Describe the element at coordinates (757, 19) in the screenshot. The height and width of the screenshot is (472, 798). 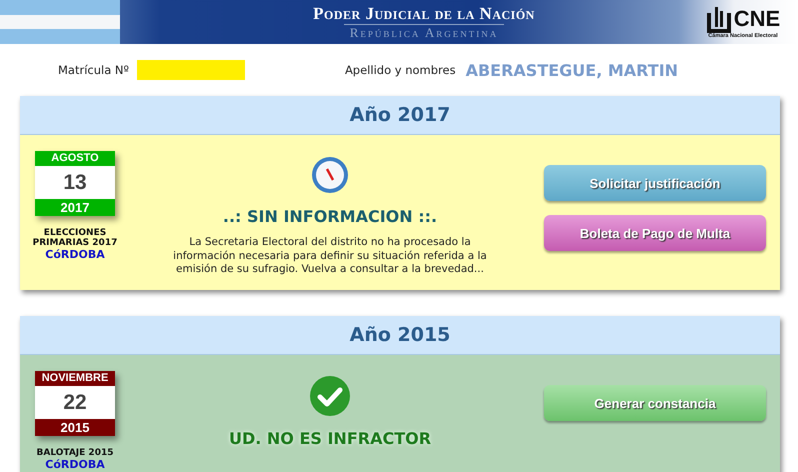
I see `logo-text: CNE` at that location.